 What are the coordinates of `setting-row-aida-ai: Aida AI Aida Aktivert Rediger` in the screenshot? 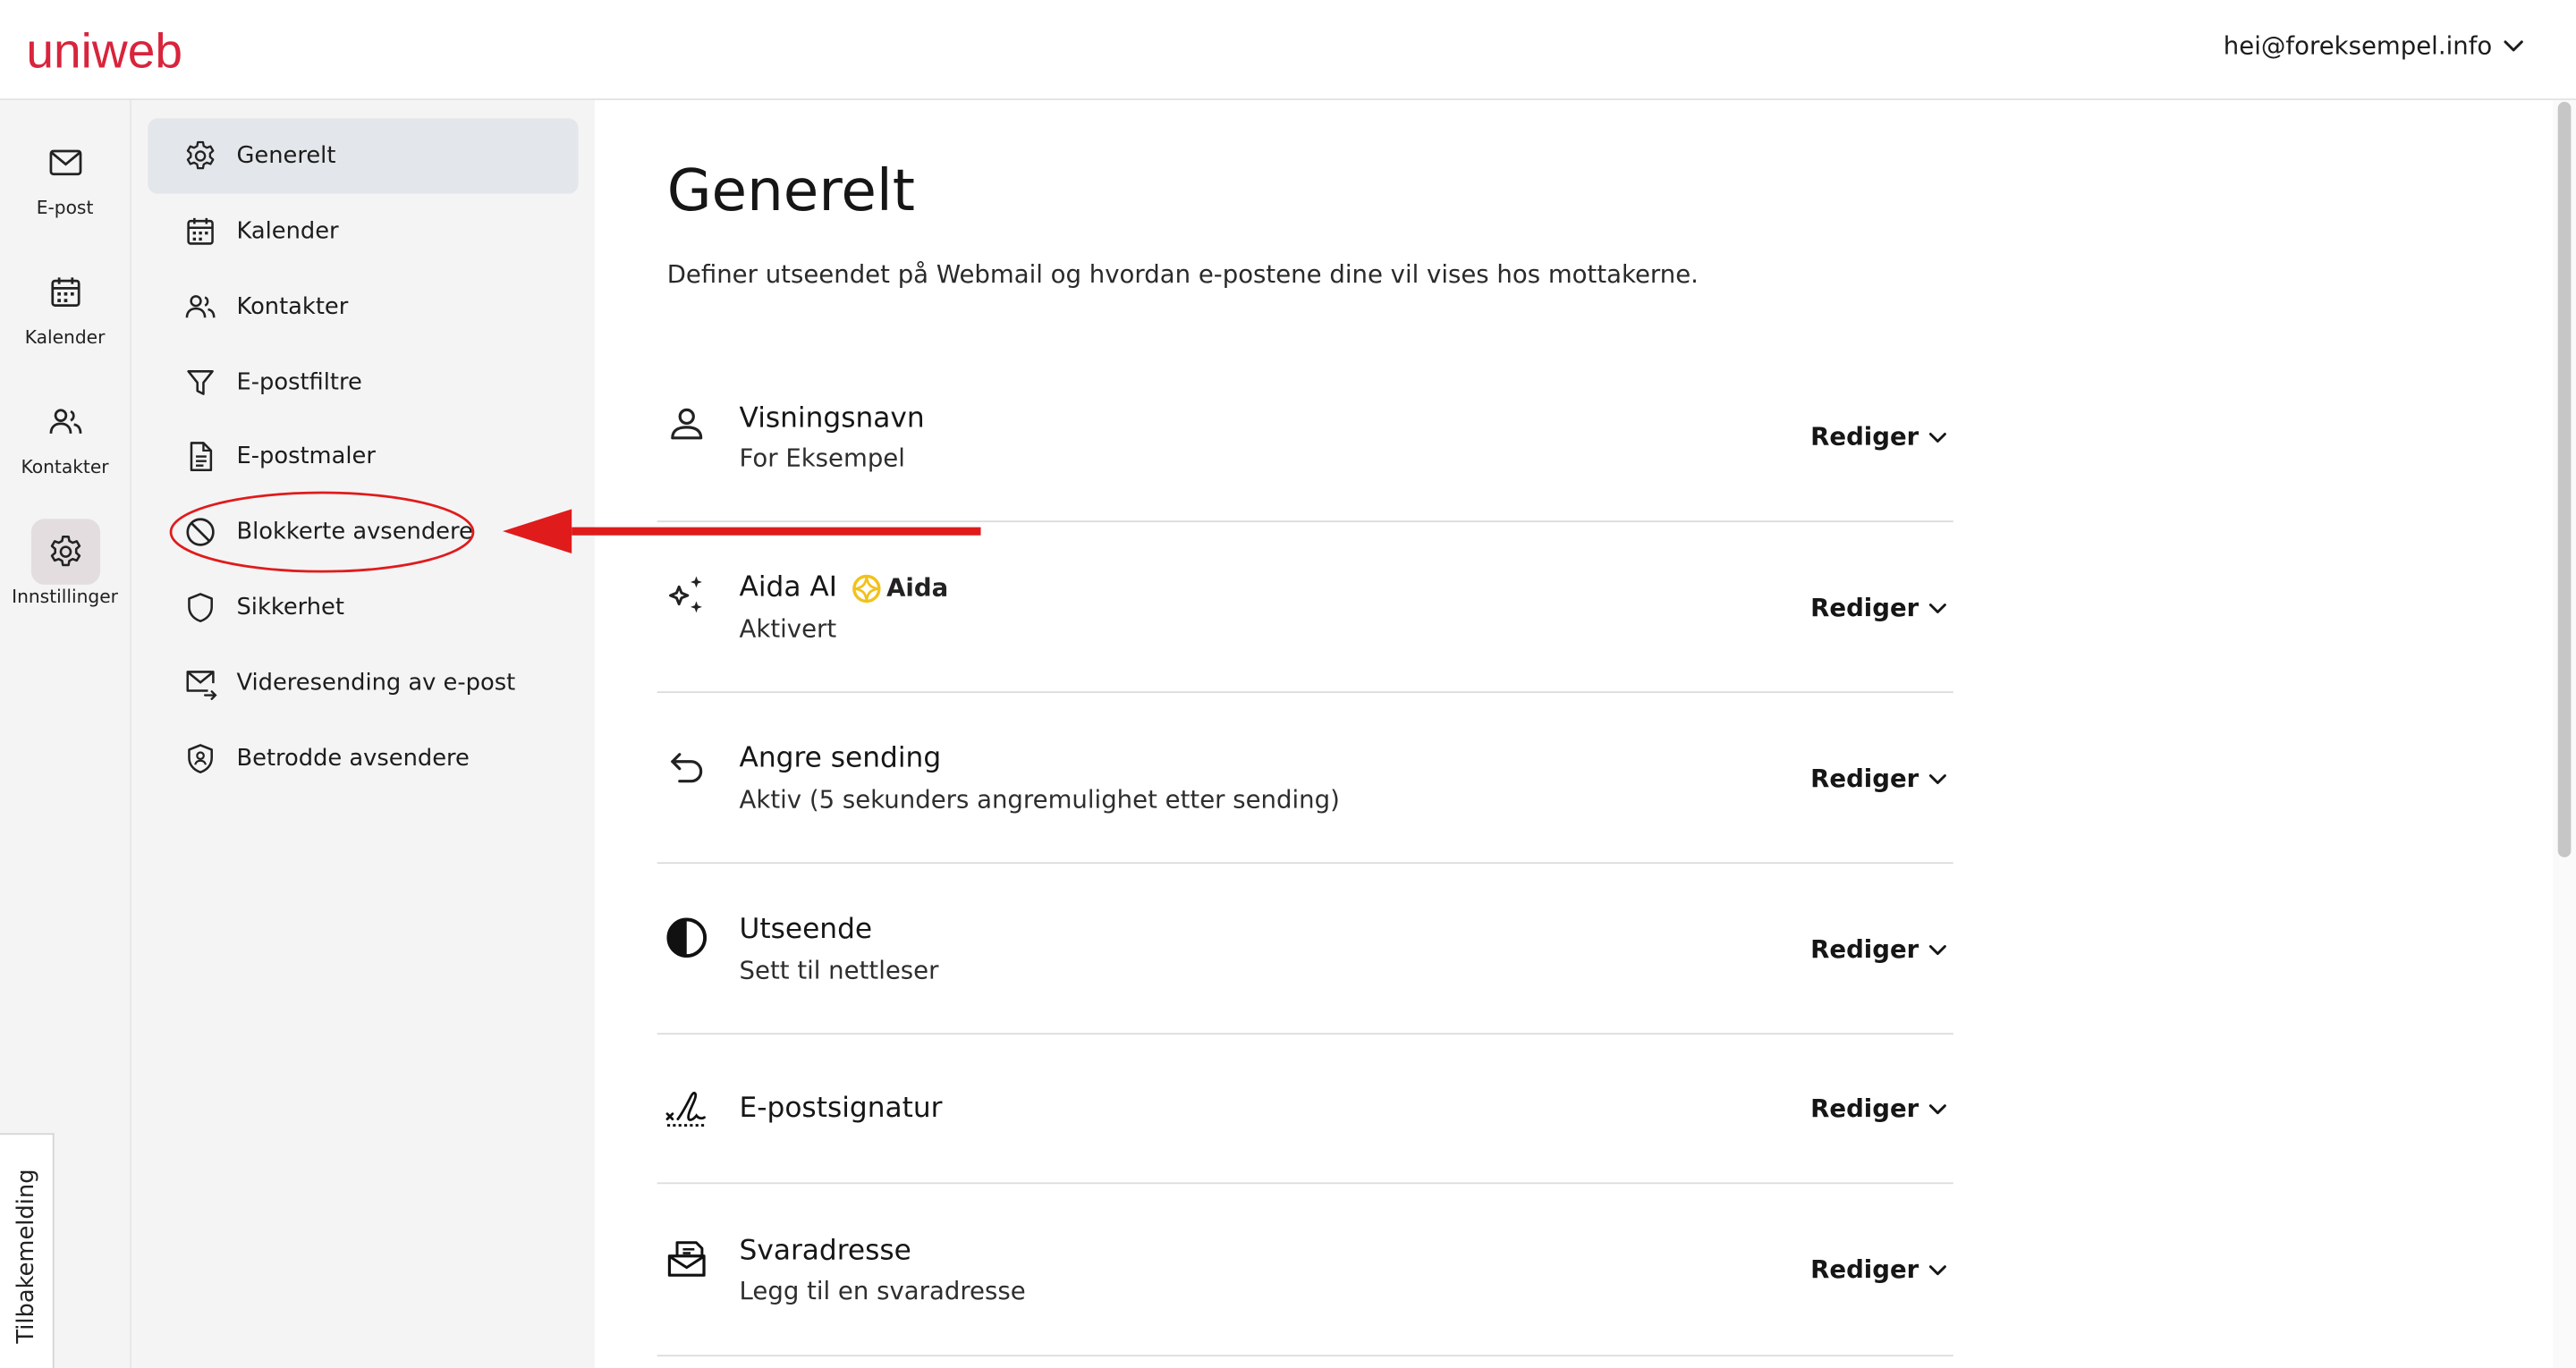 It's located at (1305, 607).